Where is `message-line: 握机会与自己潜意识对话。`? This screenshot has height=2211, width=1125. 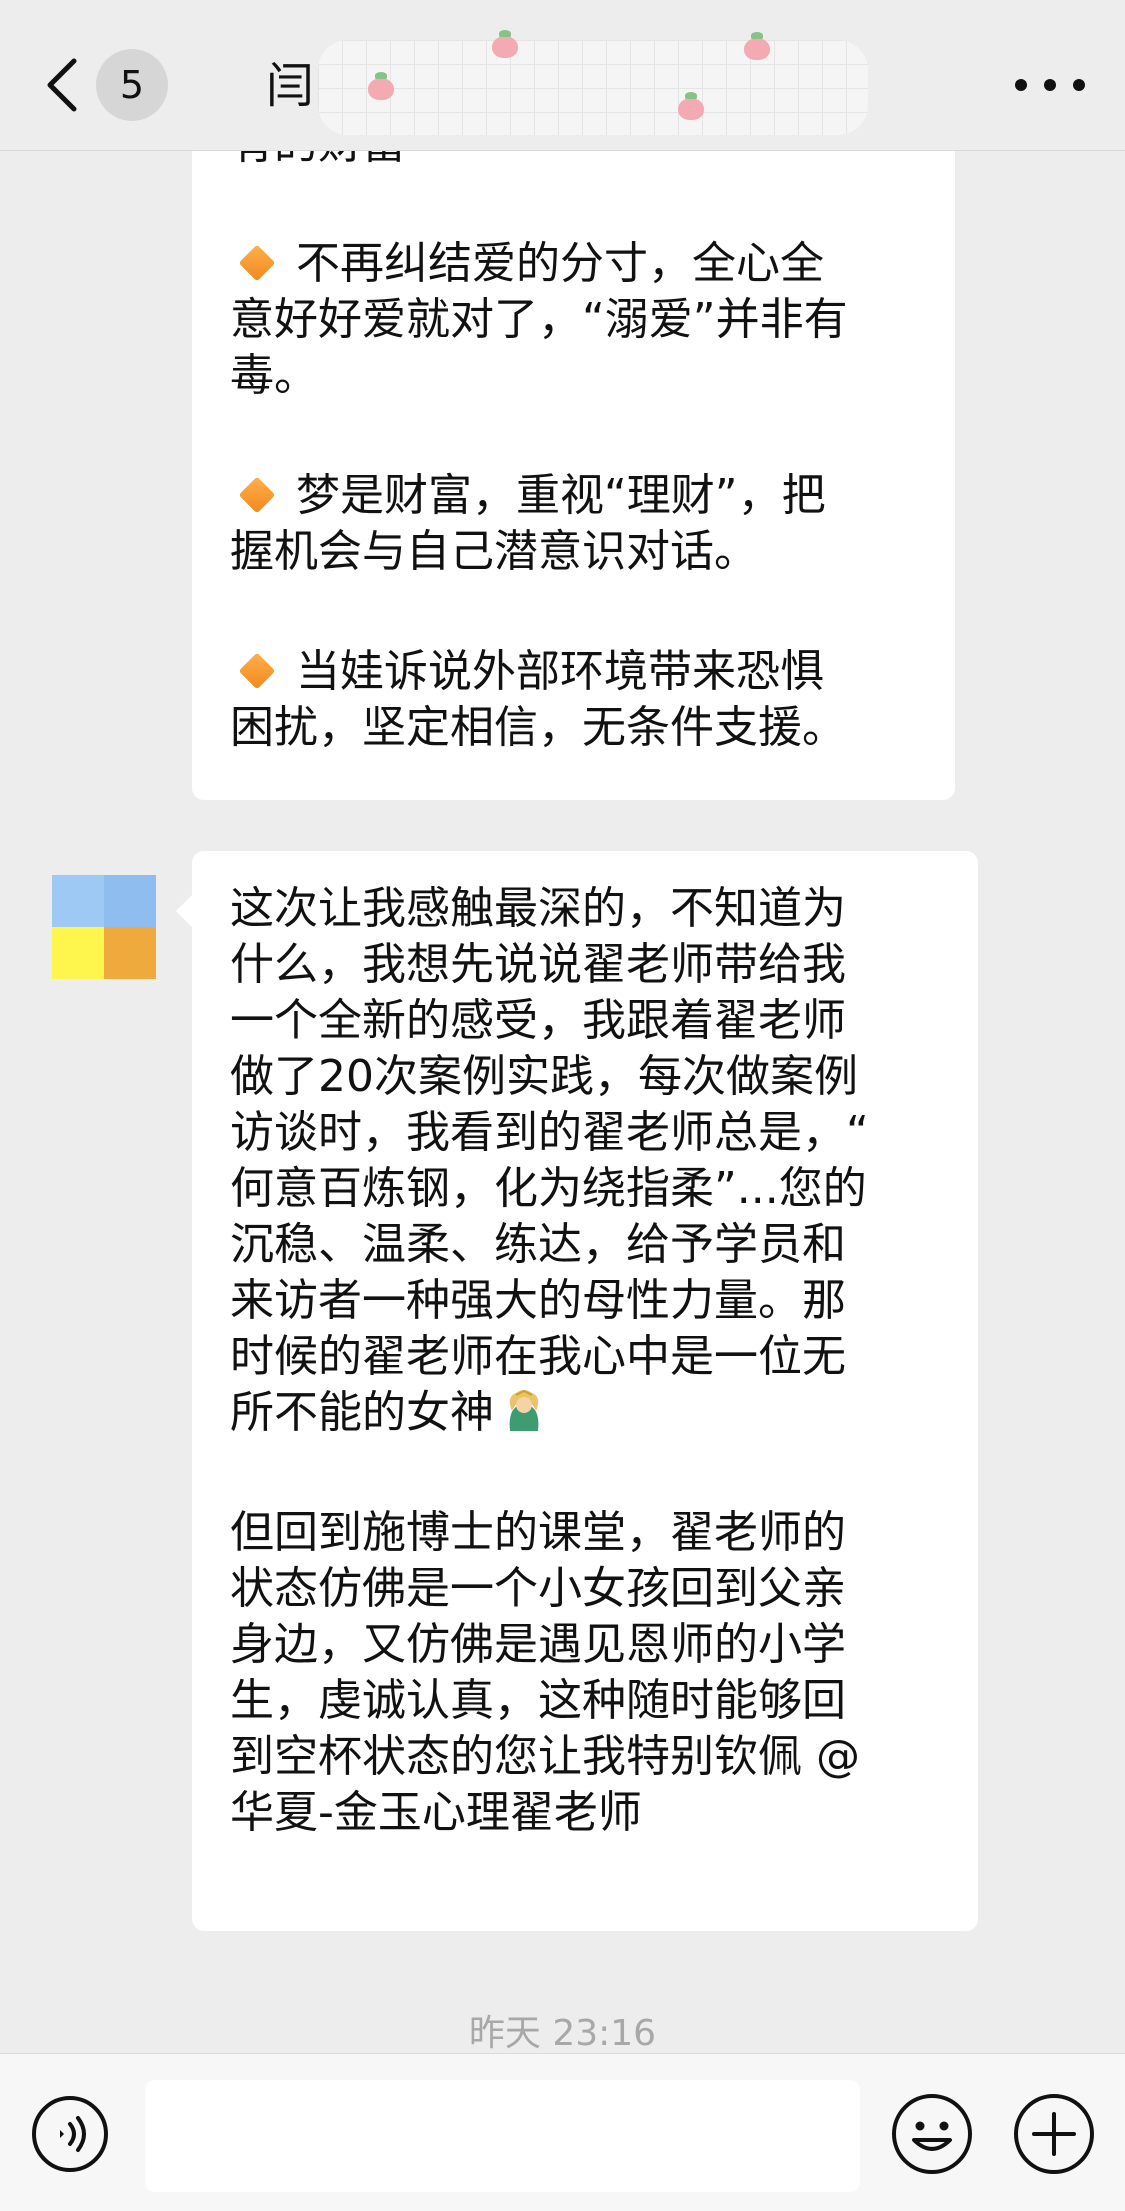 message-line: 握机会与自己潜意识对话。 is located at coordinates (494, 551).